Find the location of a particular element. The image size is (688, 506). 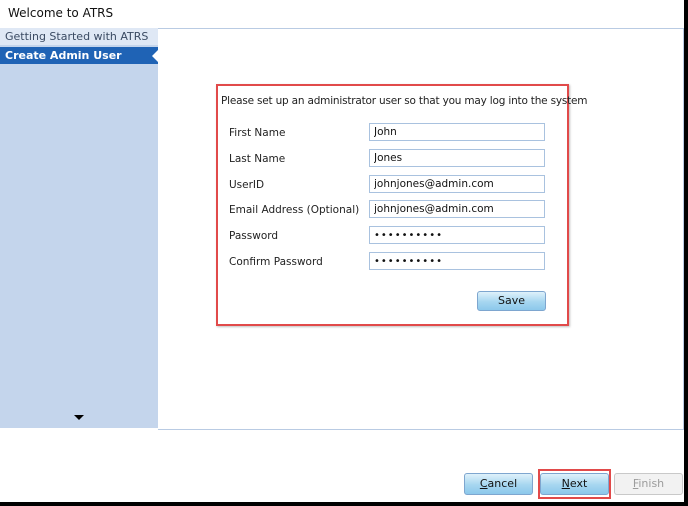

cancel-mnemonic: C is located at coordinates (483, 483).